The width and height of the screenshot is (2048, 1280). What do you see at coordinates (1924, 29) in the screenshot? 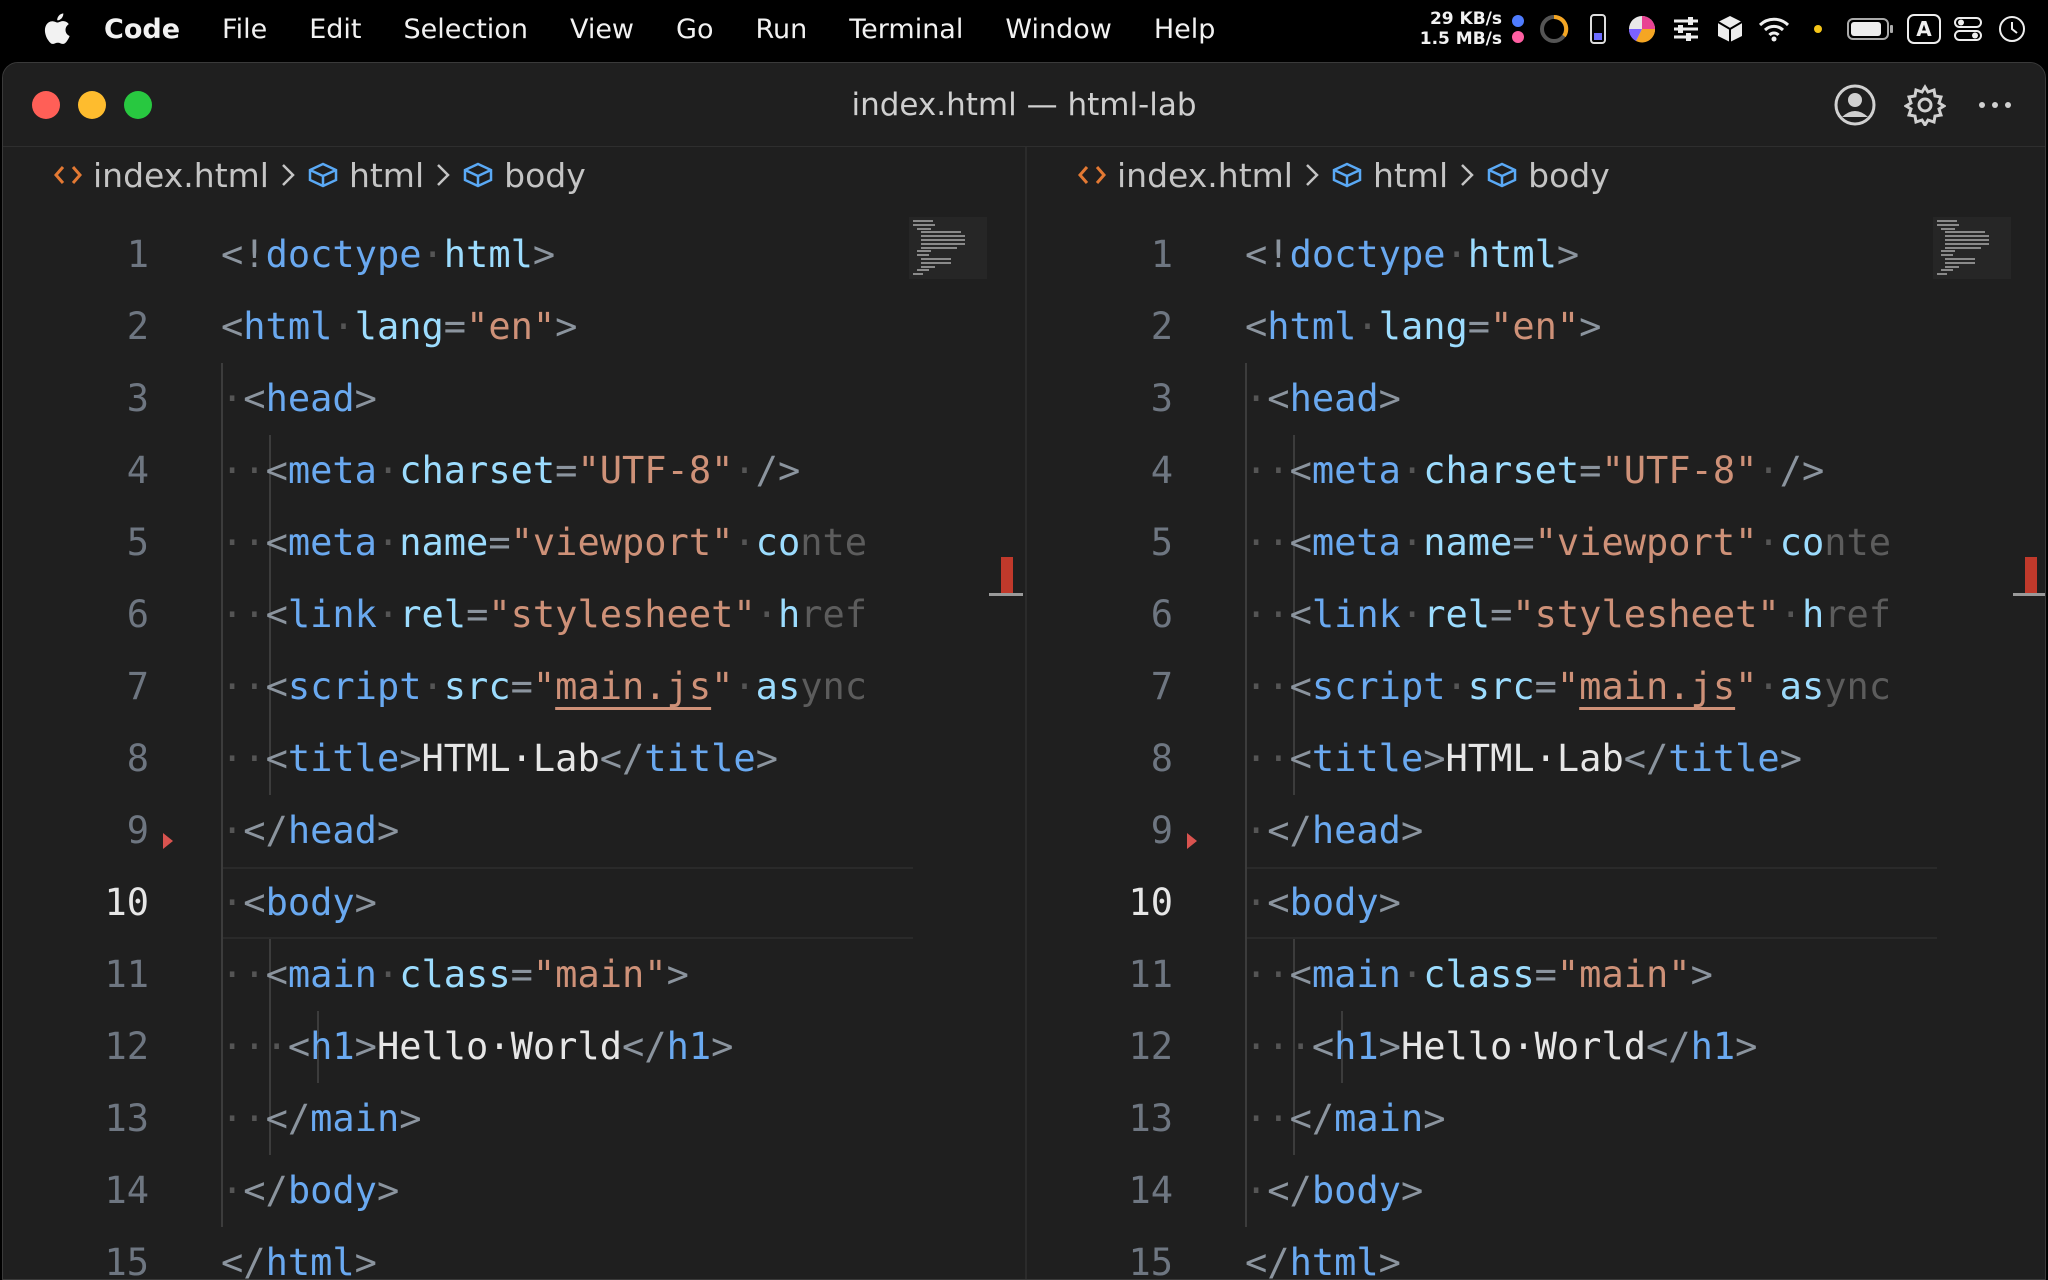
I see `input-source-icon: A` at bounding box center [1924, 29].